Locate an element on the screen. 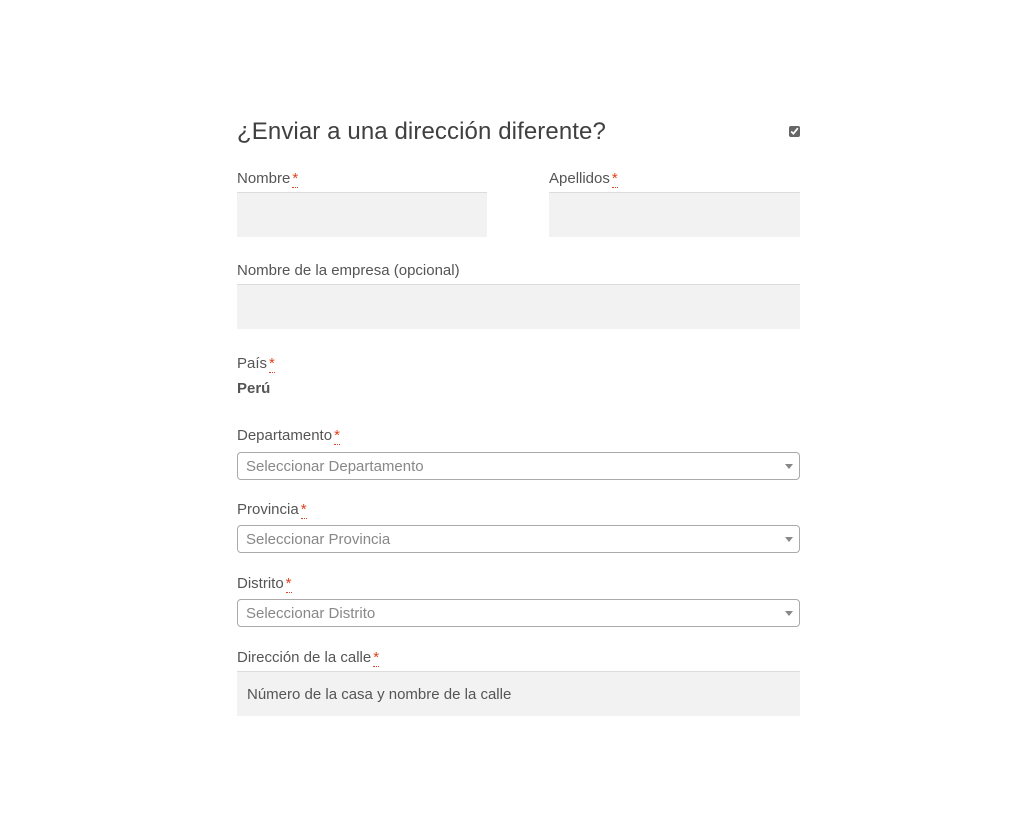 The image size is (1036, 840). company-field is located at coordinates (518, 306).